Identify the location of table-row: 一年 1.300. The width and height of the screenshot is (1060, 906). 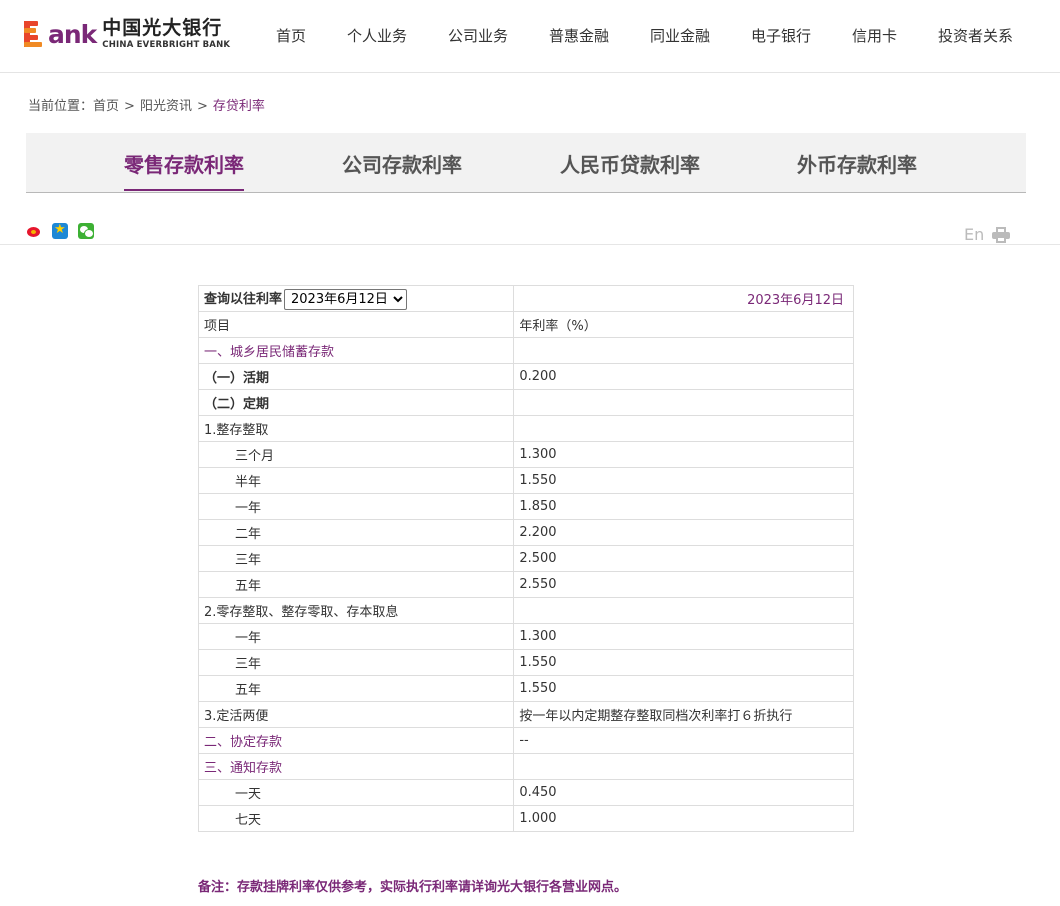
(525, 636).